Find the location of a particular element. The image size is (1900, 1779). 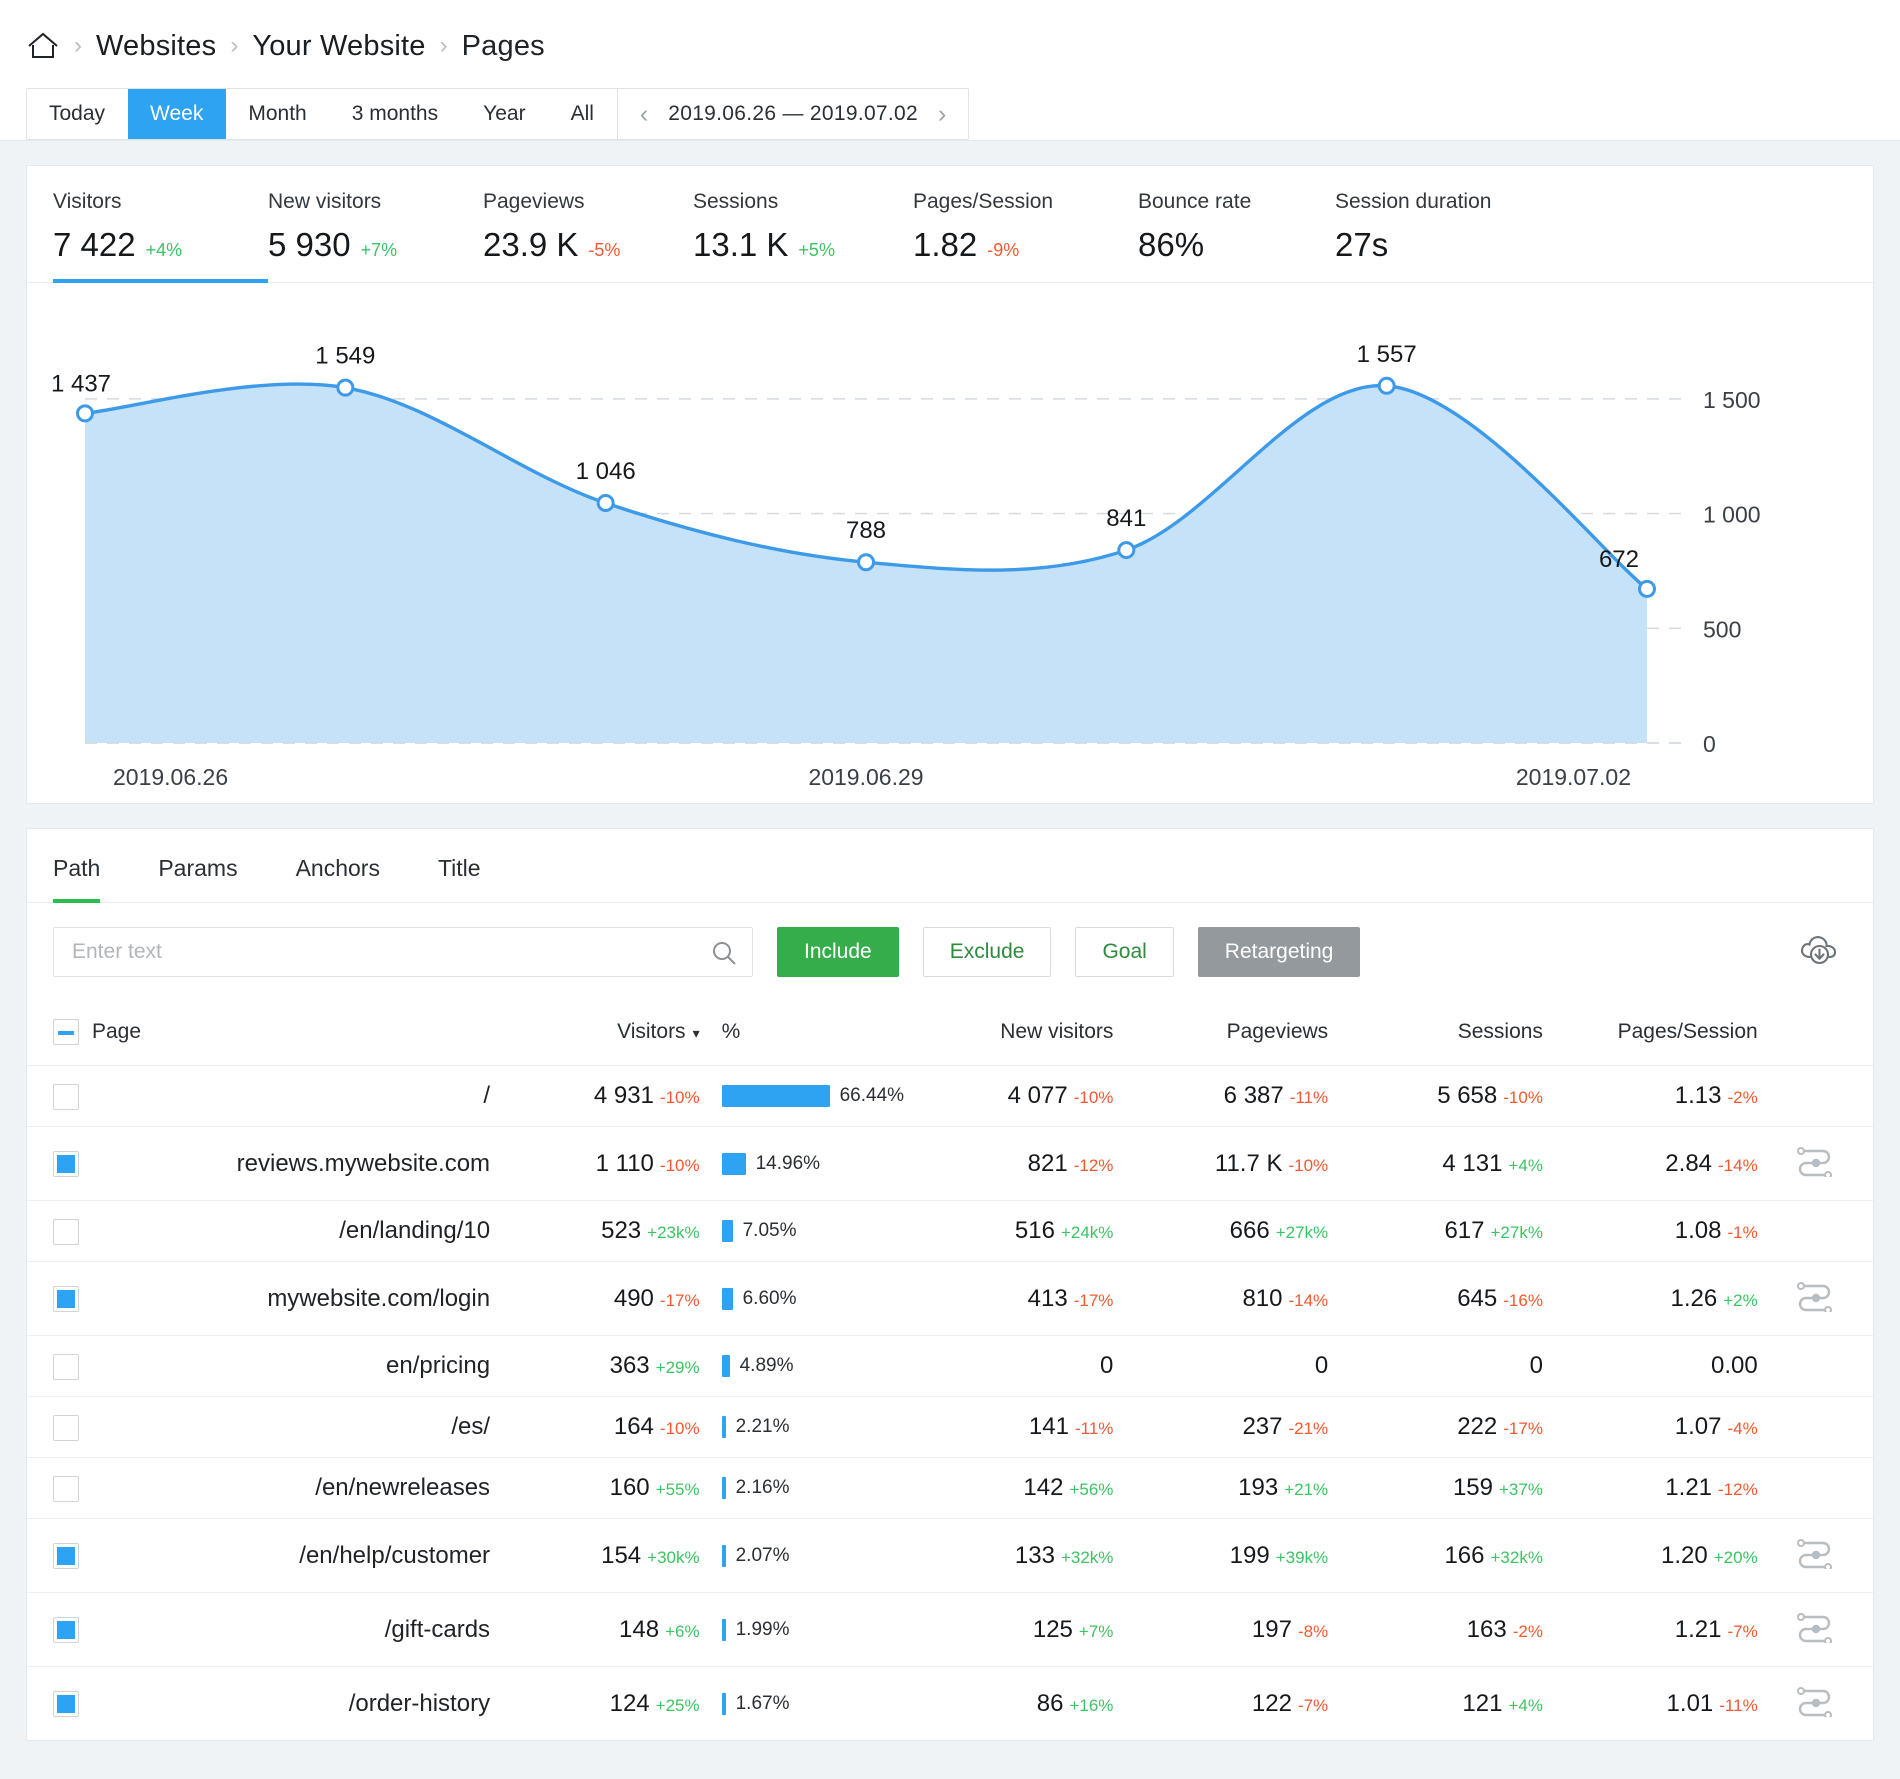

next-range-icon: › is located at coordinates (942, 114).